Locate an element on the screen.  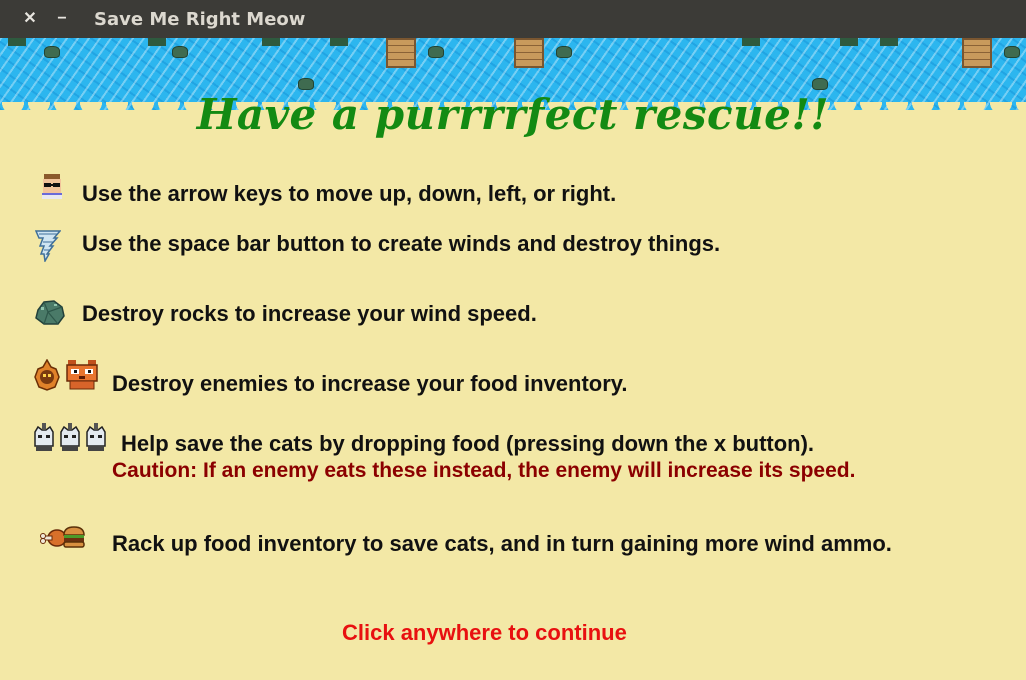
continue-prompt: Click anywhere to continue is located at coordinates (484, 633).